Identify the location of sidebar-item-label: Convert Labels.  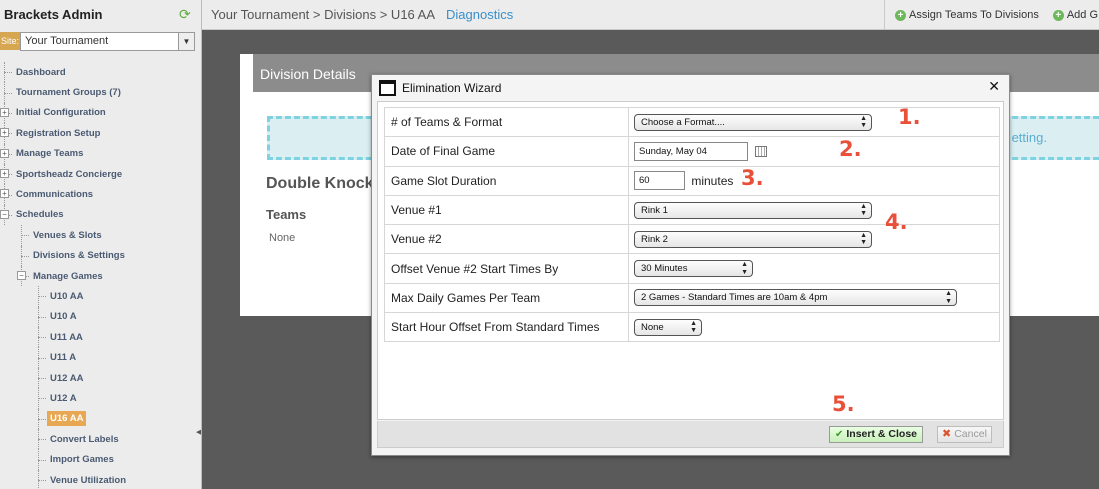
(84, 439).